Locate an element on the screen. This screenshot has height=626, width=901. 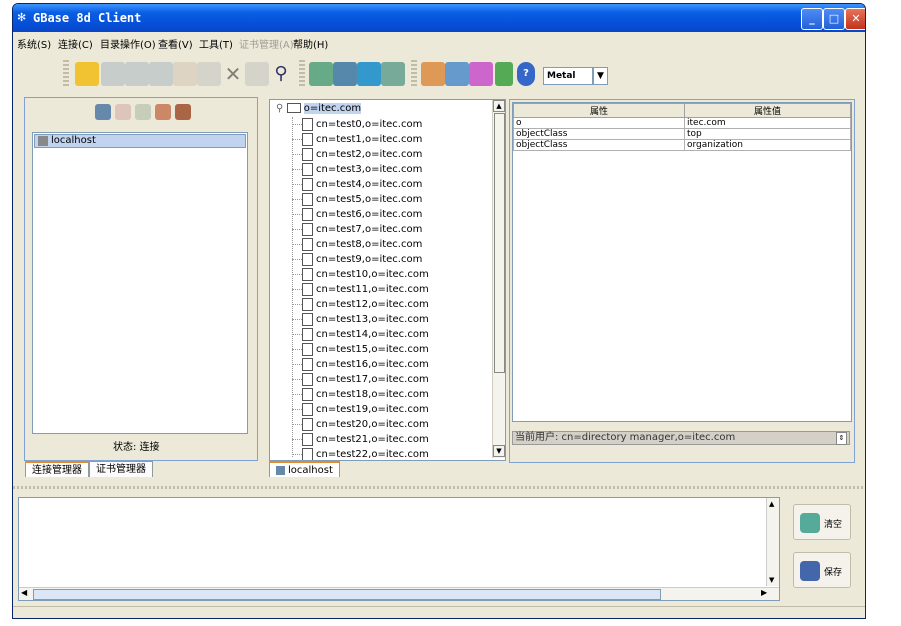
edit-connection-icon is located at coordinates (143, 112).